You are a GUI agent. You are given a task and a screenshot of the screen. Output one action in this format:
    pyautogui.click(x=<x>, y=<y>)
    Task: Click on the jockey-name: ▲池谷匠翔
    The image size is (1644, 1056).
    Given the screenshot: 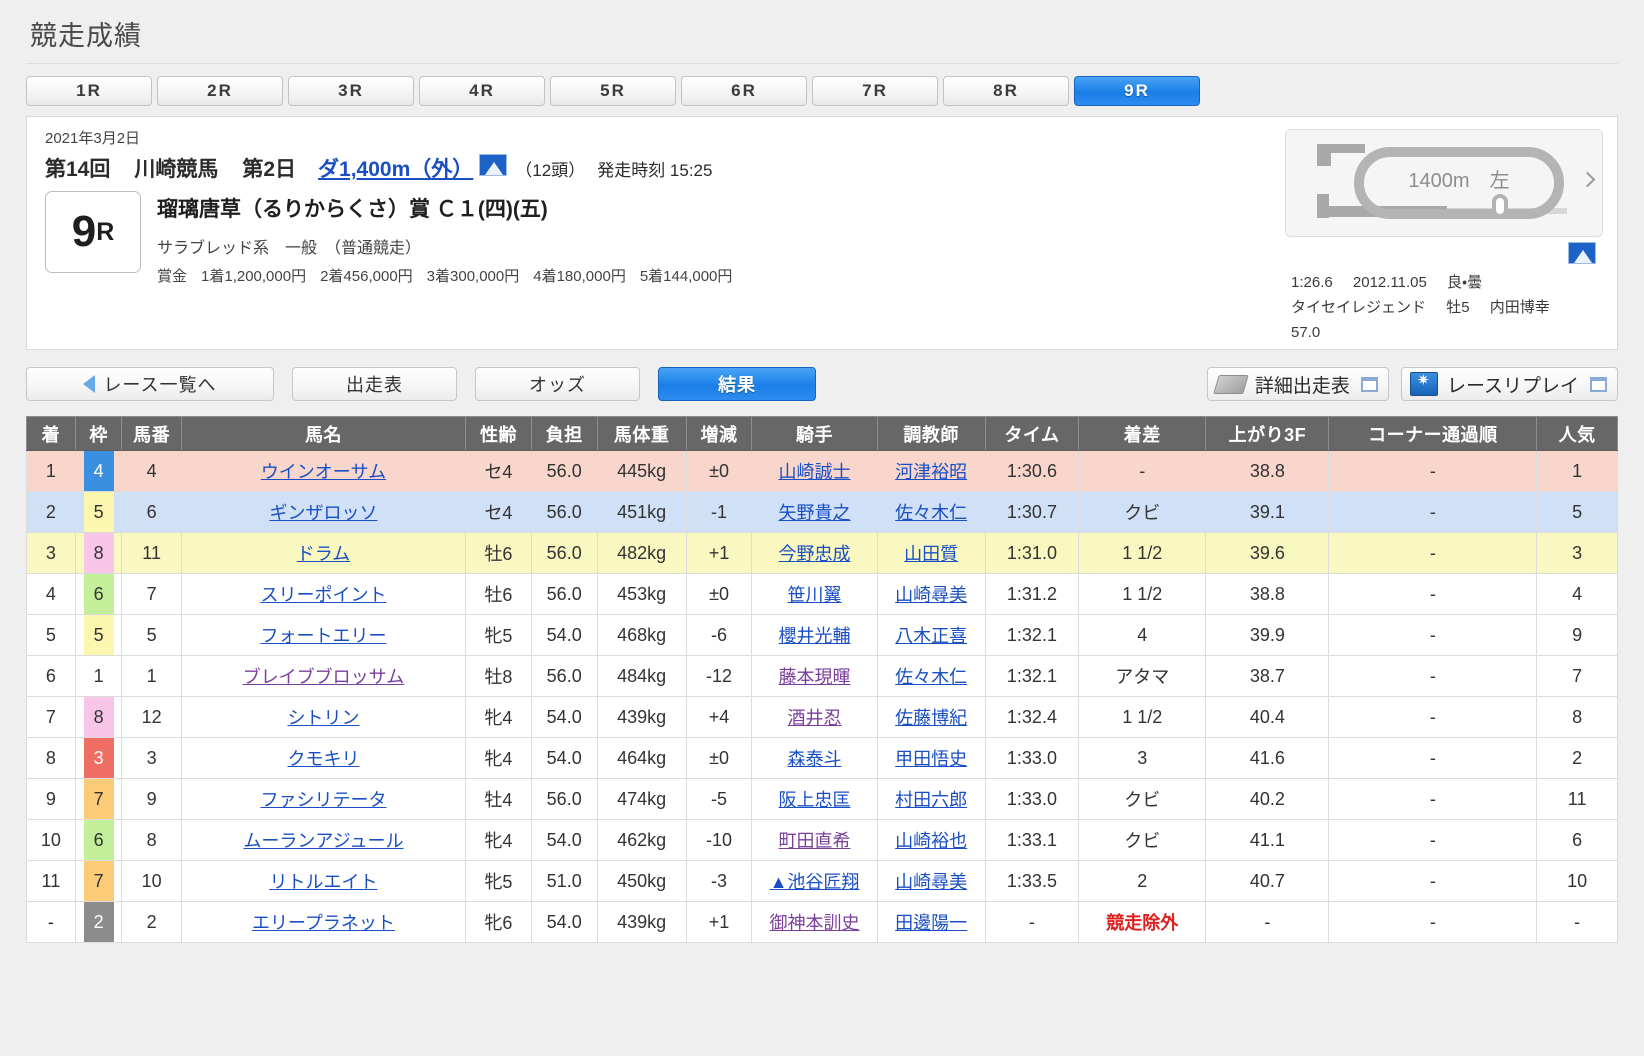 What is the action you would take?
    pyautogui.click(x=814, y=881)
    